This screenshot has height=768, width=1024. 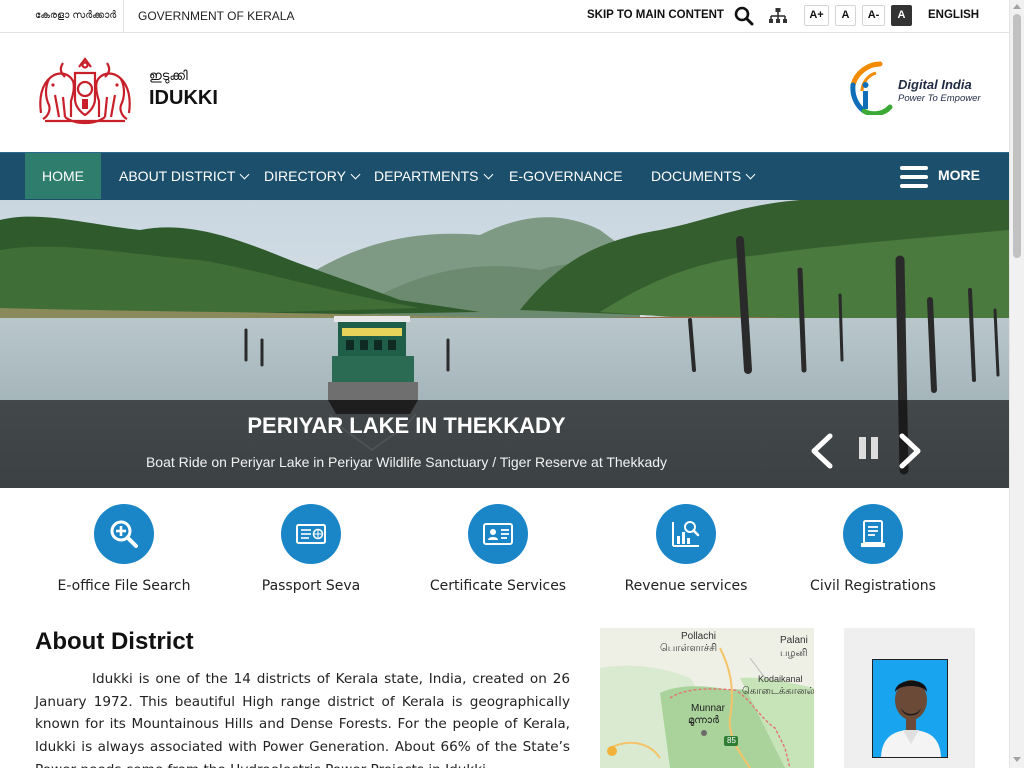 What do you see at coordinates (821, 451) in the screenshot?
I see `previous-slide-icon` at bounding box center [821, 451].